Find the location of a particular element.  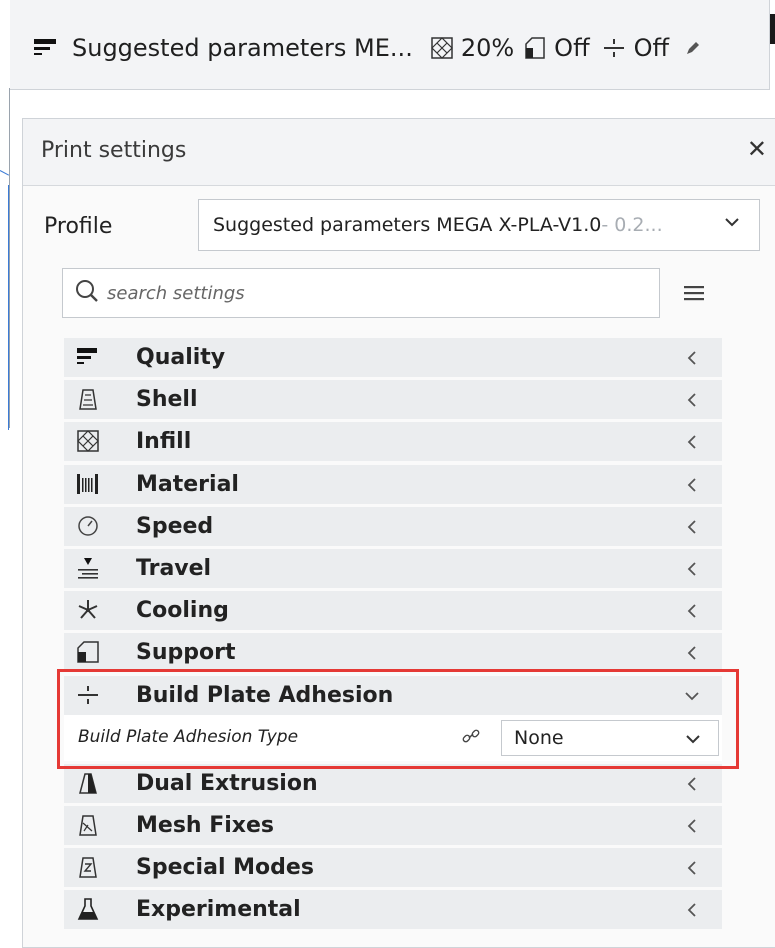

category-label: Support is located at coordinates (186, 653).